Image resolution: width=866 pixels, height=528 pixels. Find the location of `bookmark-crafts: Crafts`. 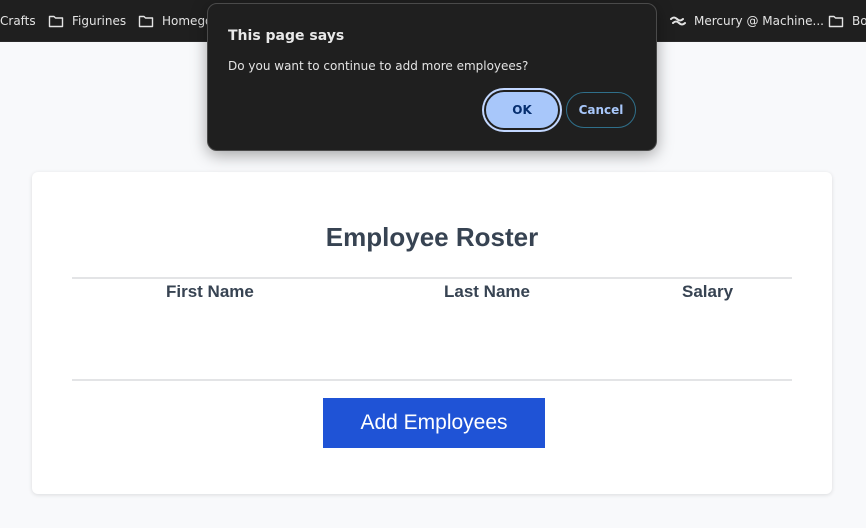

bookmark-crafts: Crafts is located at coordinates (18, 21).